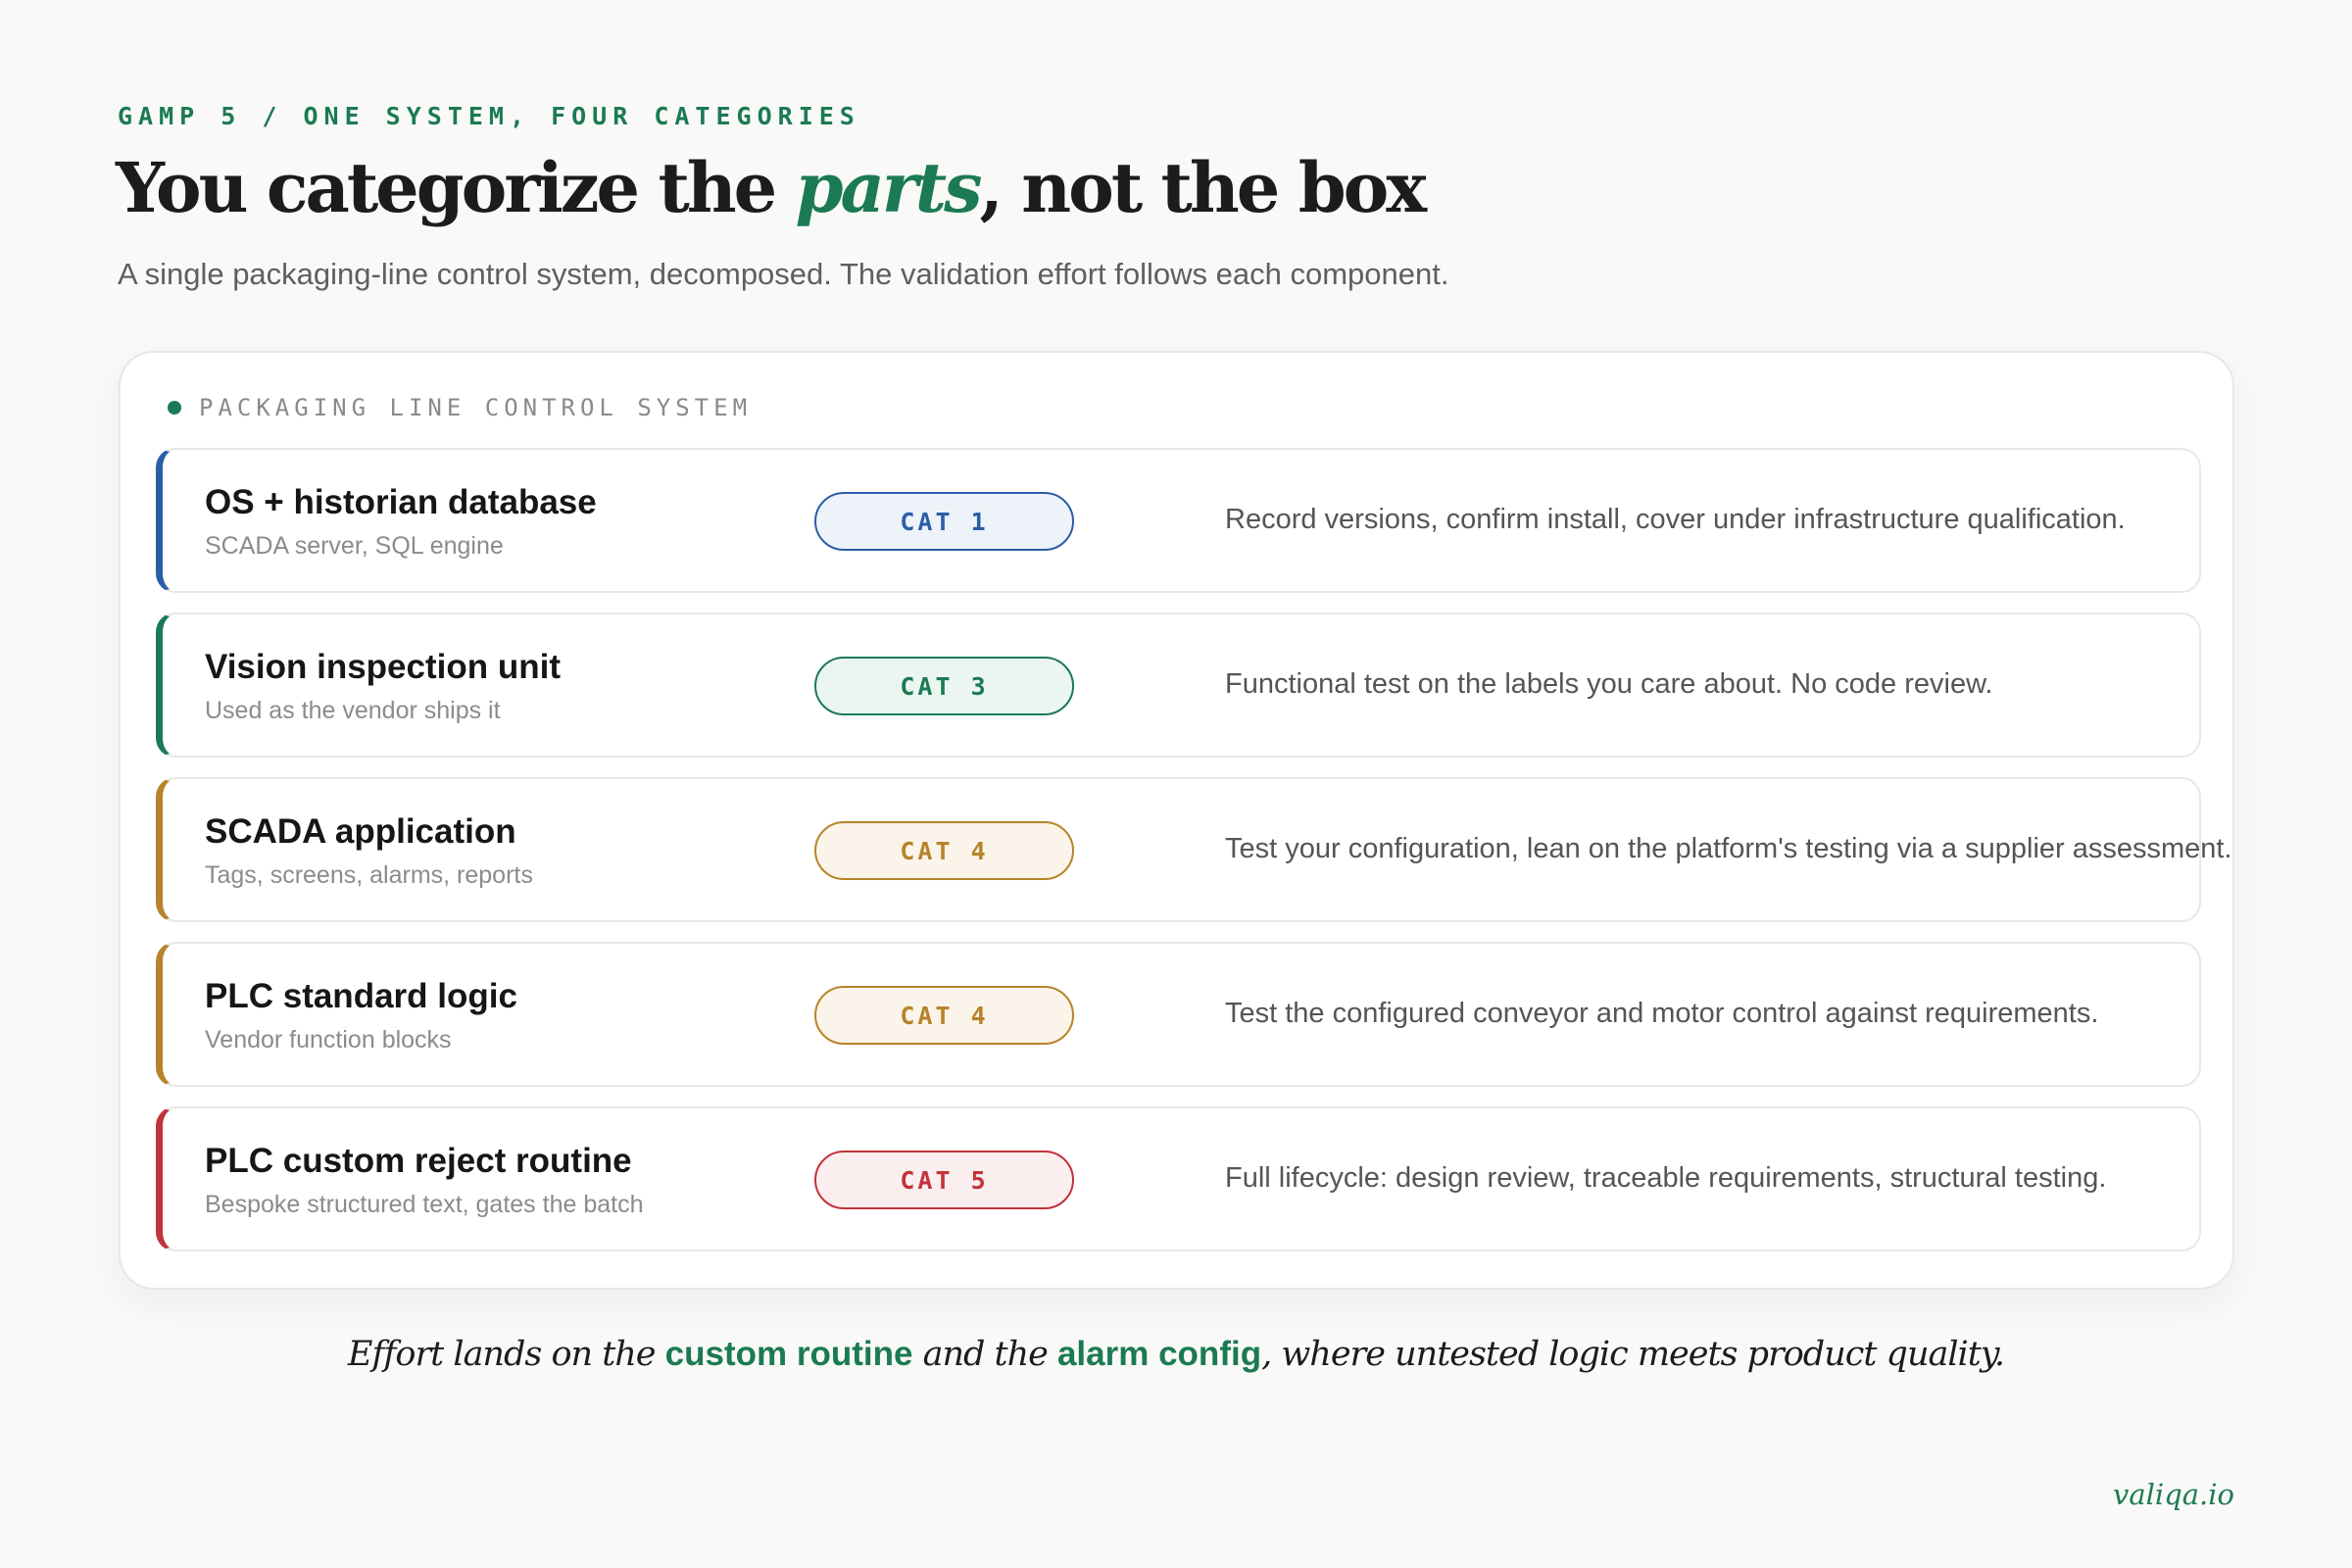 Image resolution: width=2352 pixels, height=1568 pixels. Describe the element at coordinates (369, 875) in the screenshot. I see `component-subtitle: Tags, screens, alarms, reports` at that location.